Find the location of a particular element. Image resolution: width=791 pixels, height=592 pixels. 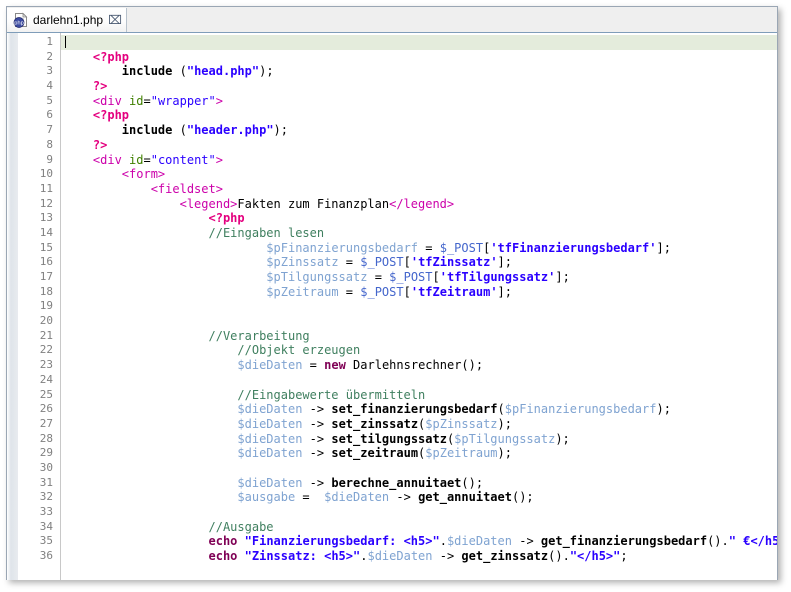

line-number: 30 is located at coordinates (46, 467).